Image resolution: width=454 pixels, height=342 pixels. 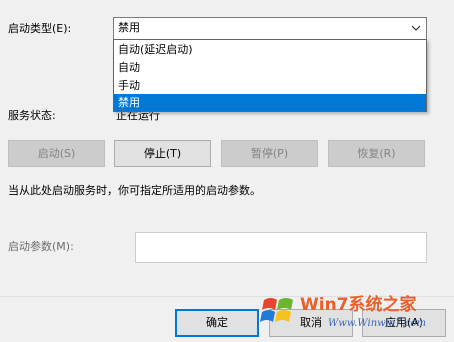 I want to click on dropdown-option-auto: 自动, so click(x=270, y=67).